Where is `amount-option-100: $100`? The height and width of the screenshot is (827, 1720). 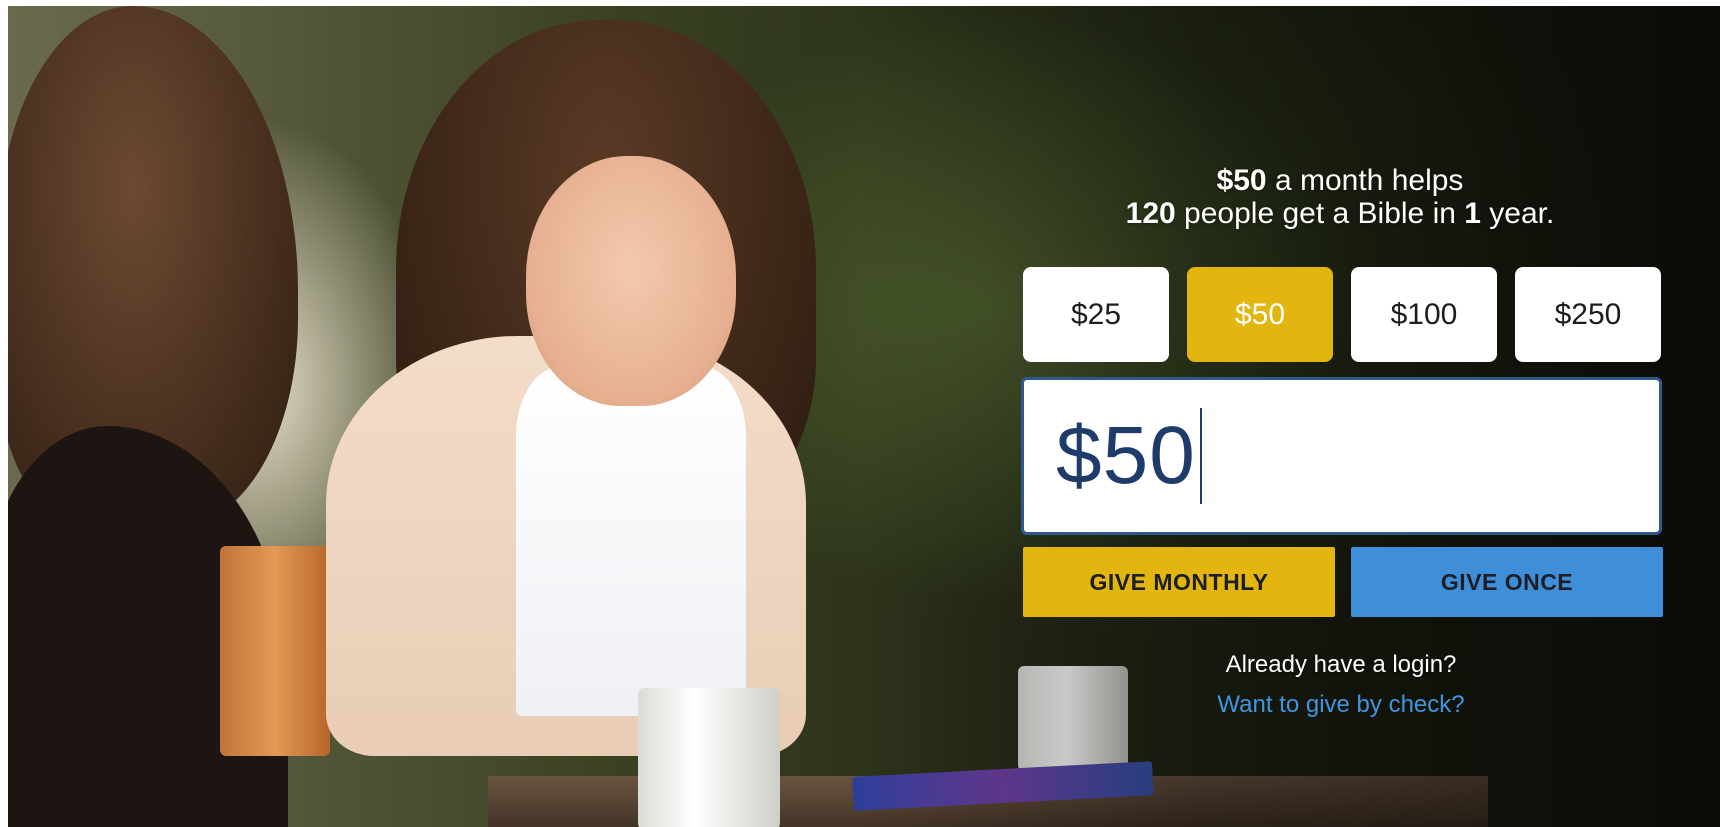
amount-option-100: $100 is located at coordinates (1424, 314).